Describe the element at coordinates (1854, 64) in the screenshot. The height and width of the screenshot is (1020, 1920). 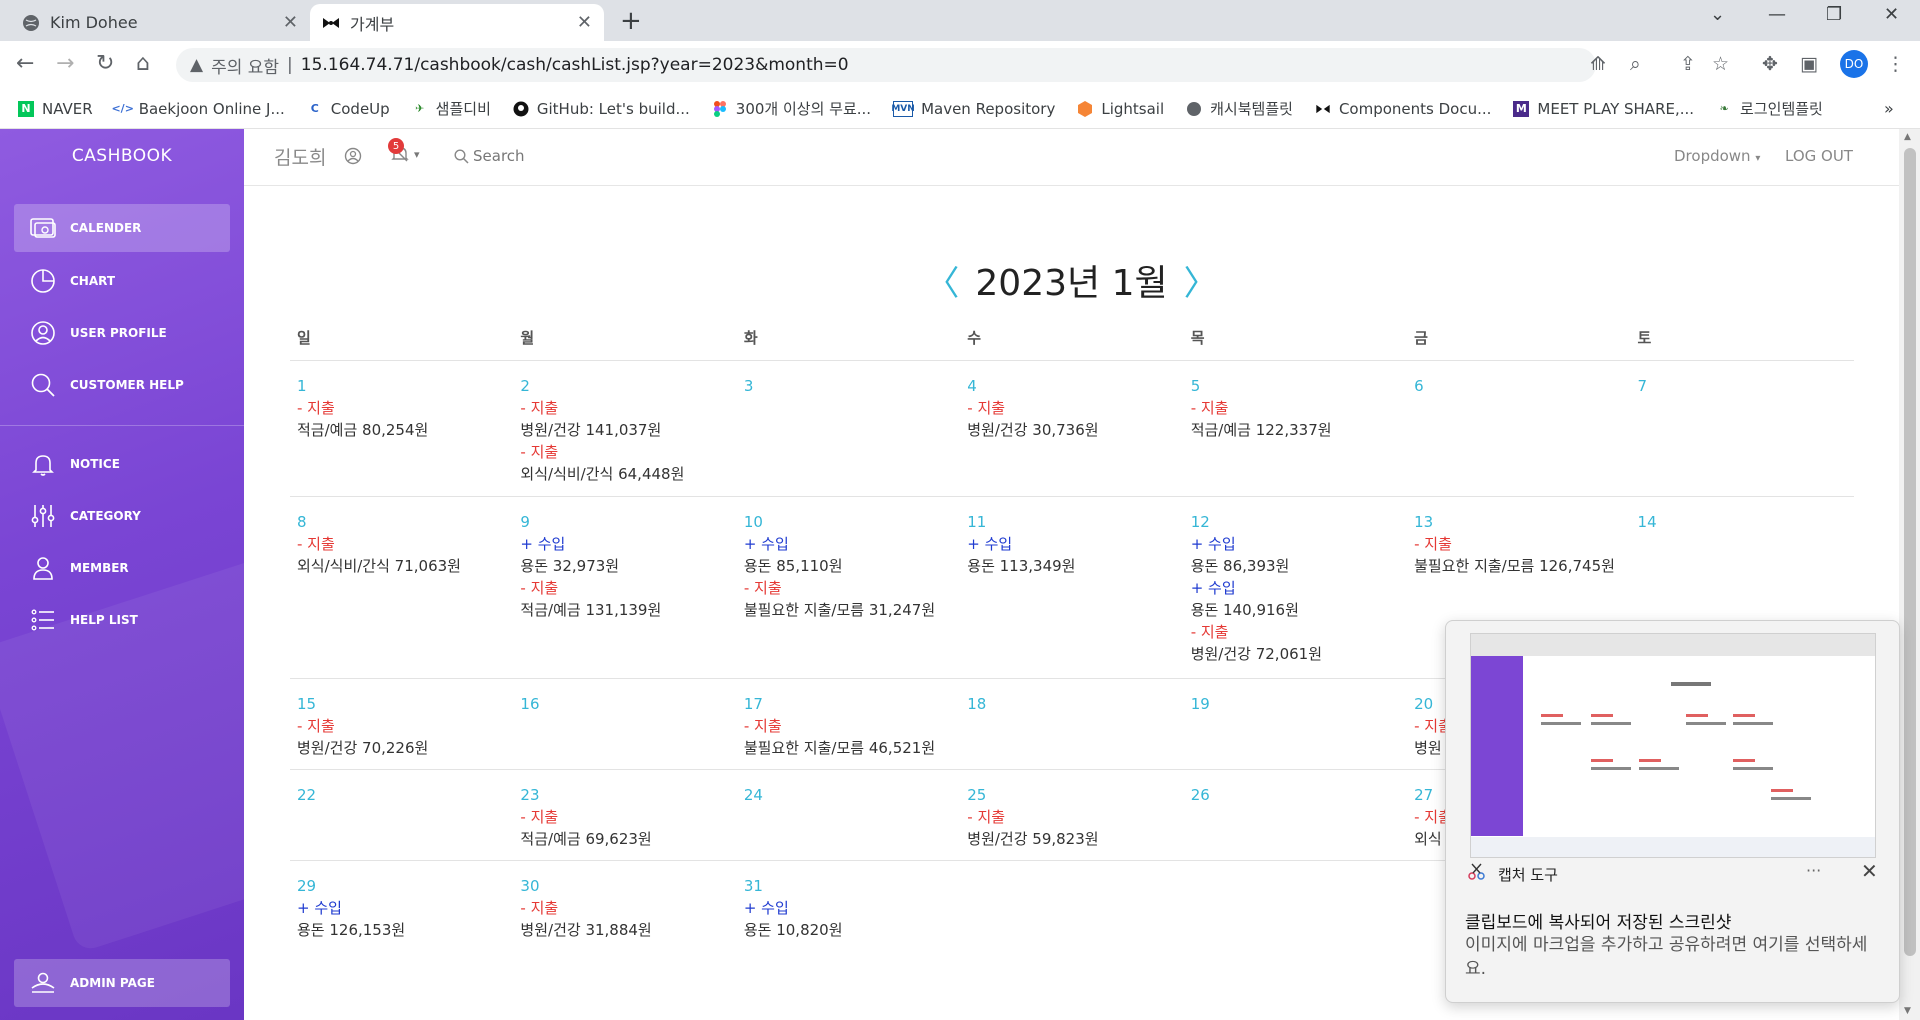
I see `profile-avatar: DO` at that location.